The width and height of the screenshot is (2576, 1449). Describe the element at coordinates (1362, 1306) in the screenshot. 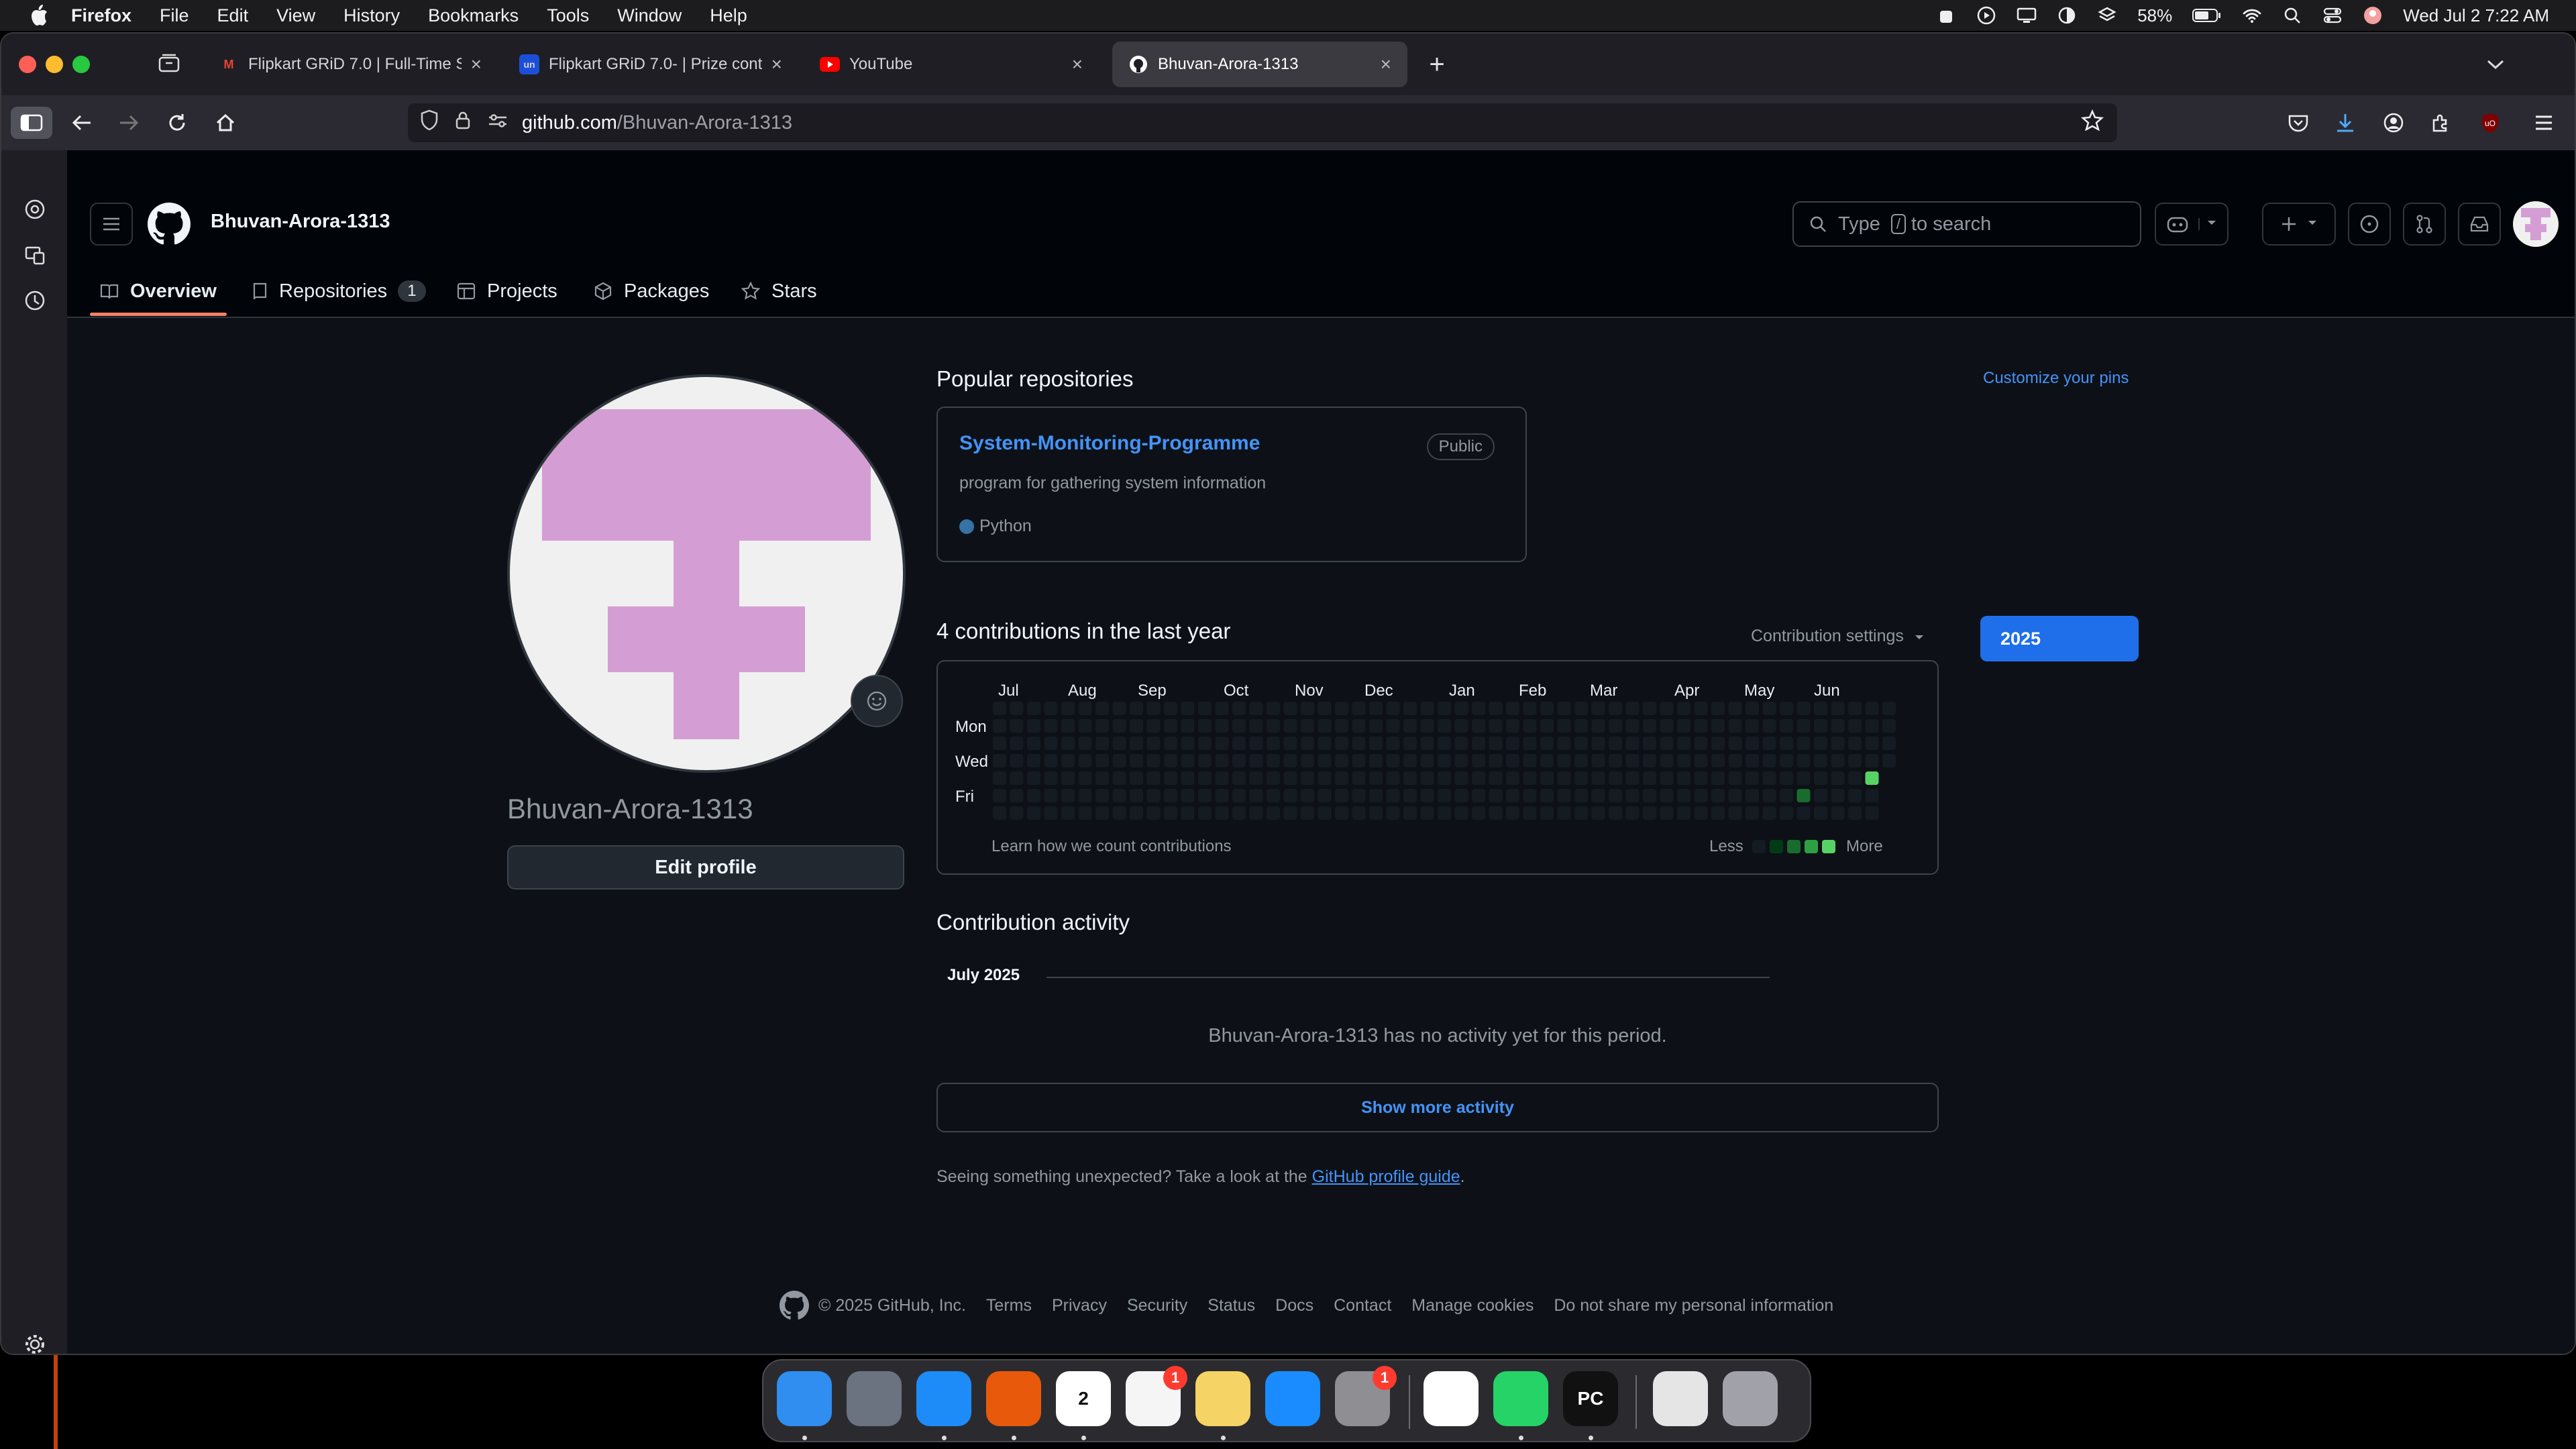

I see `footer-link-contact: Contact` at that location.